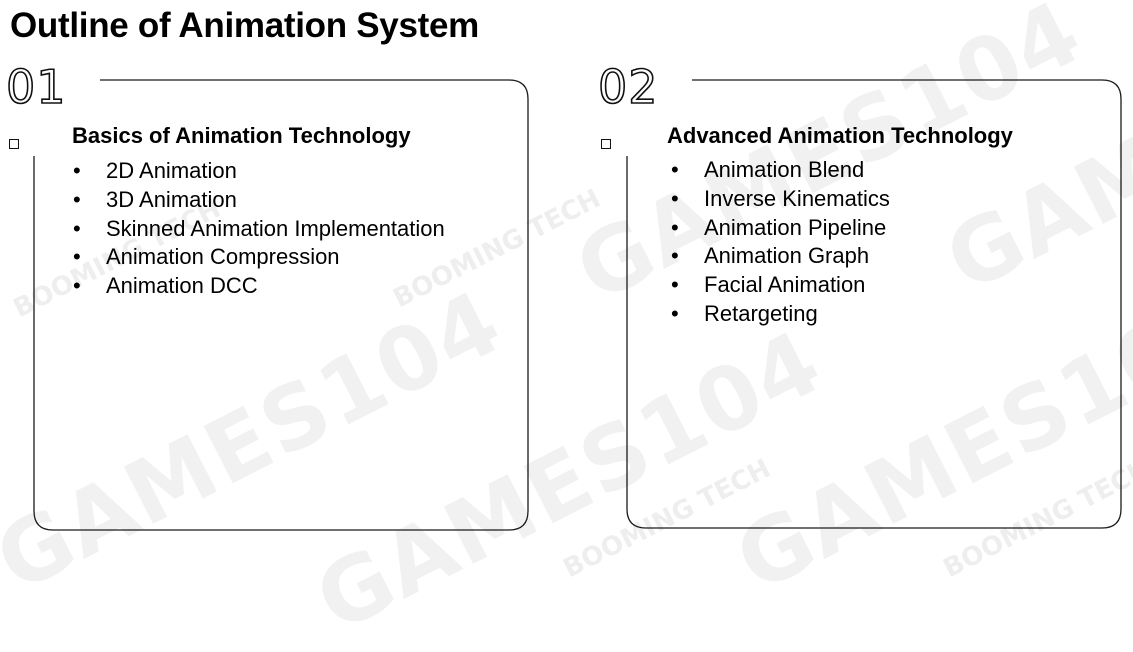 The height and width of the screenshot is (652, 1133). I want to click on list-item: Facial Animation, so click(780, 285).